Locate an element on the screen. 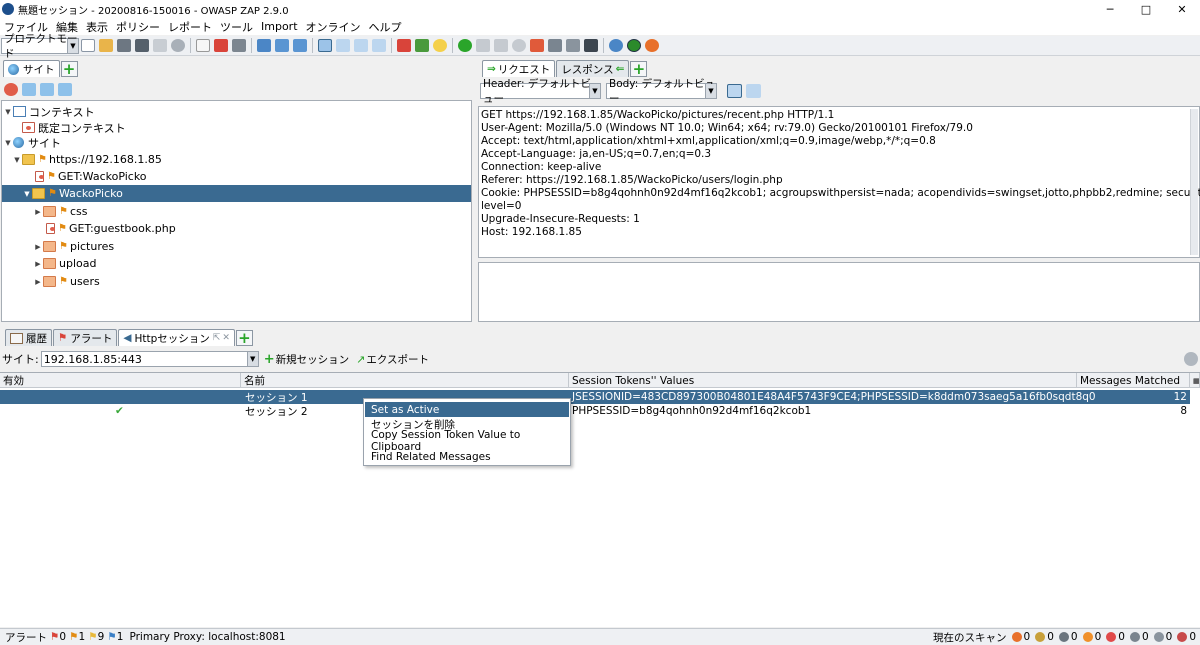 The width and height of the screenshot is (1200, 645). column-header-active: 有効 is located at coordinates (120, 380).